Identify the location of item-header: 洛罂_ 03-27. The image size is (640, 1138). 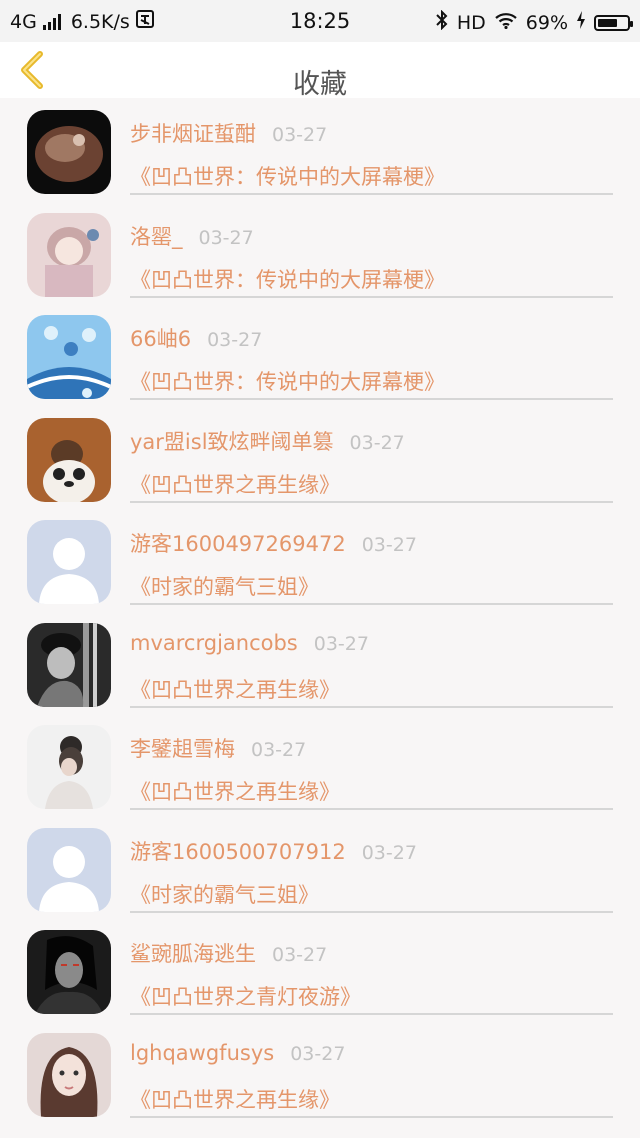
(192, 236).